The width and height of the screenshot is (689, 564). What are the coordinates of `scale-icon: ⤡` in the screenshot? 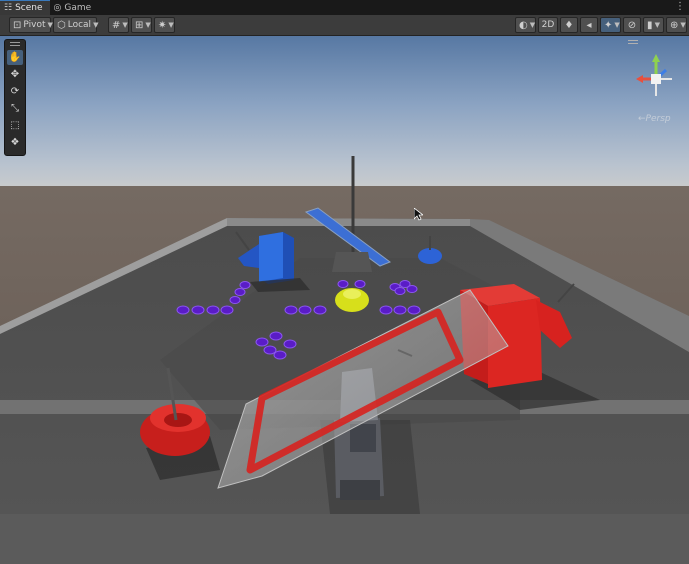 It's located at (15, 108).